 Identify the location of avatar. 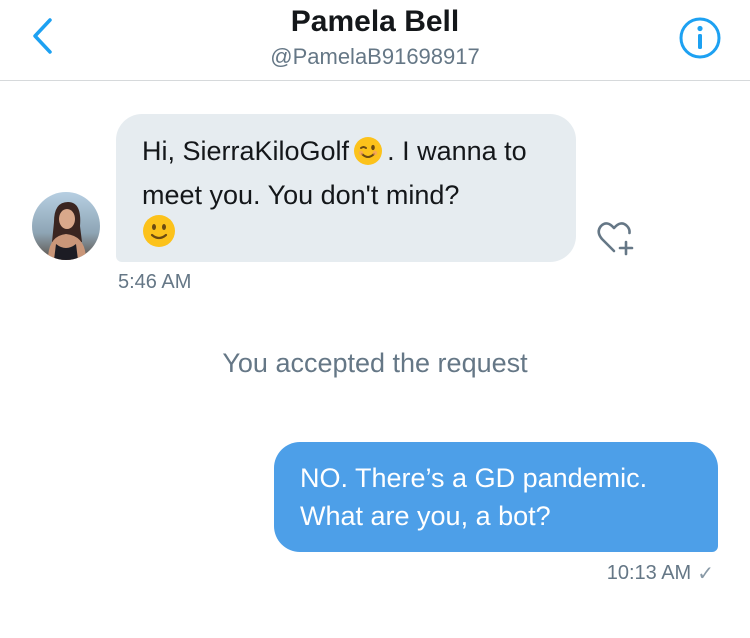
(66, 226).